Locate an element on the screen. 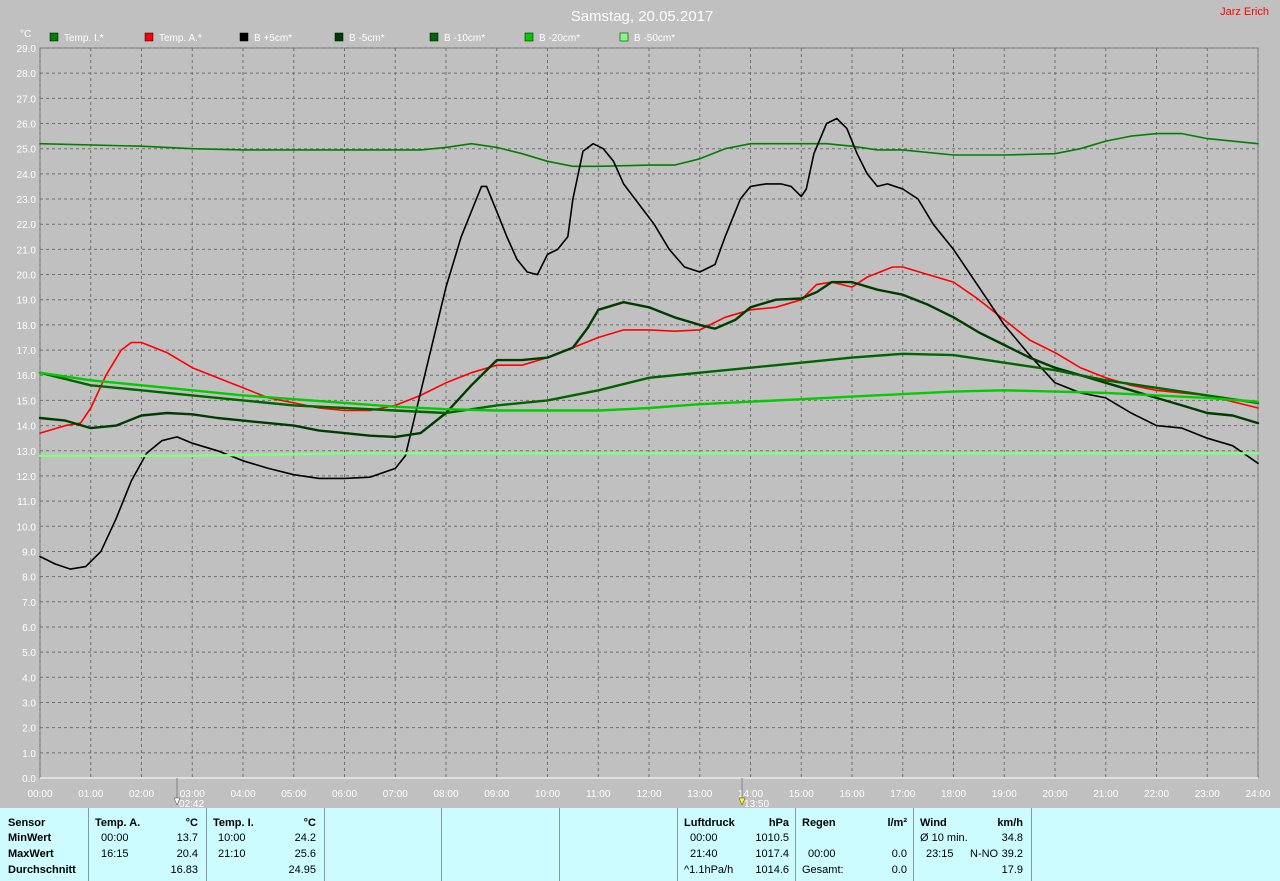  temp-i-column: Temp. I. °C 10:00 24.2 21:10 25.6 24.95 is located at coordinates (266, 844).